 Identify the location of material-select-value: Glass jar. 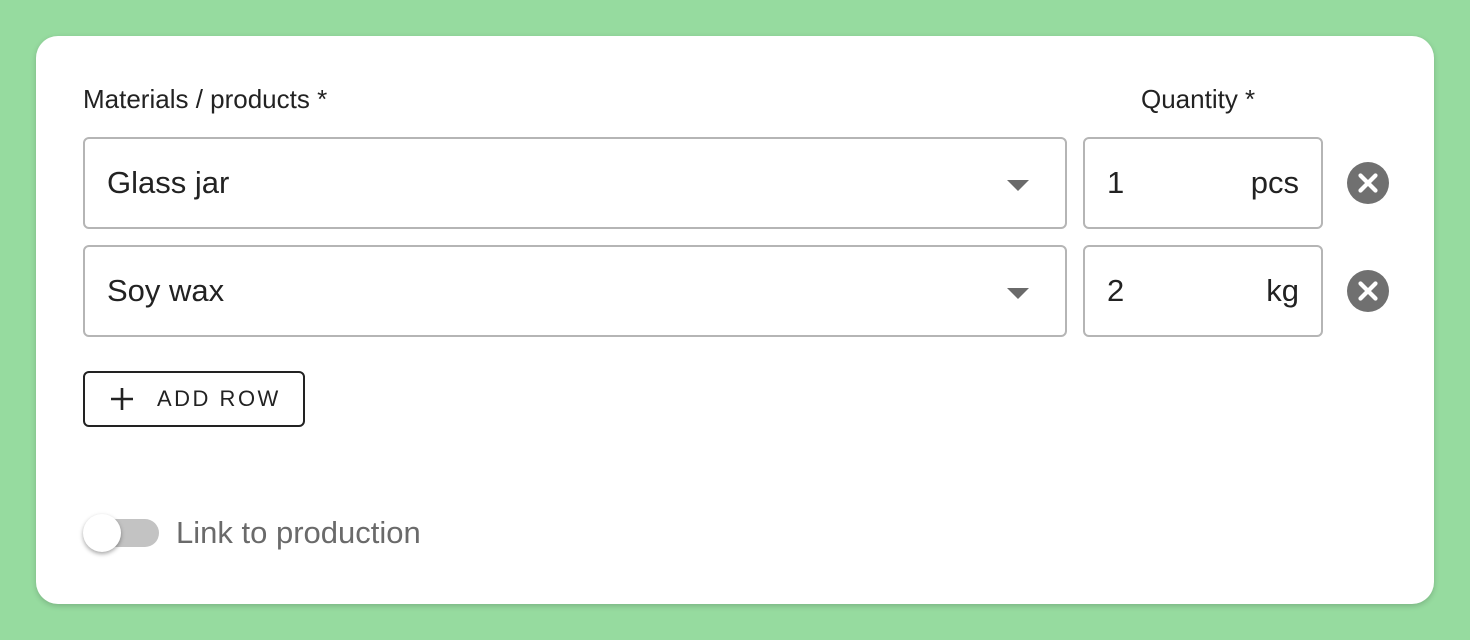
(168, 182).